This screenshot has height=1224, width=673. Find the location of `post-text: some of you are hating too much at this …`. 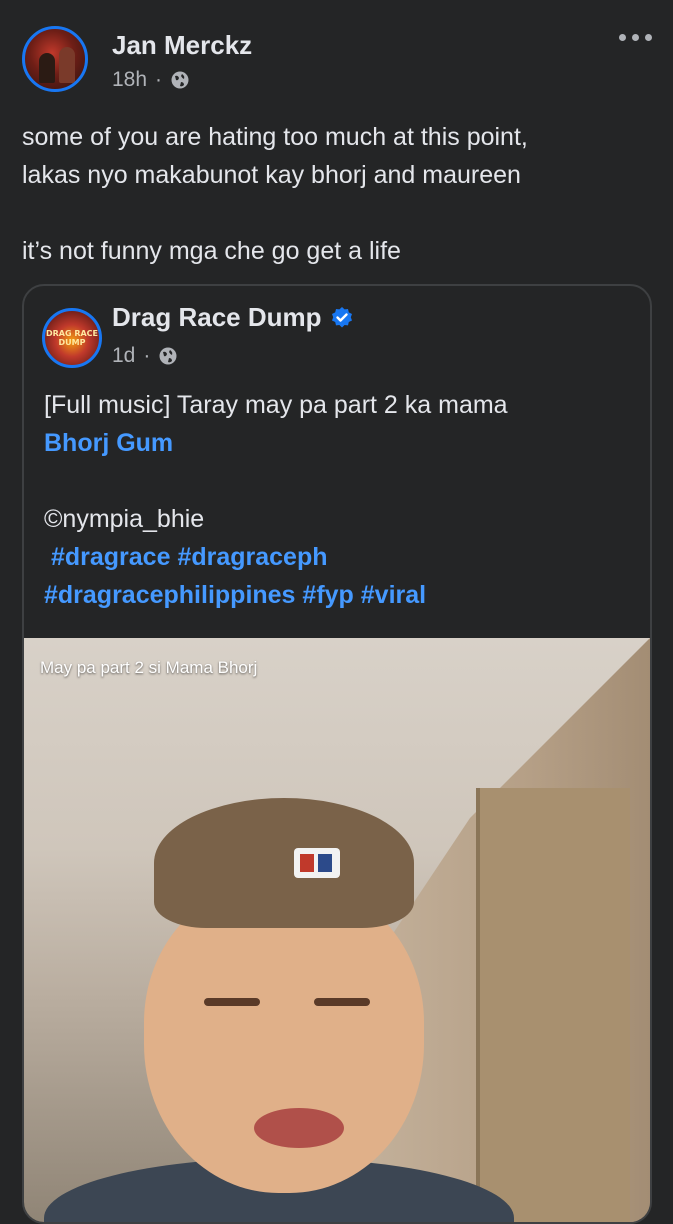

post-text: some of you are hating too much at this … is located at coordinates (342, 194).